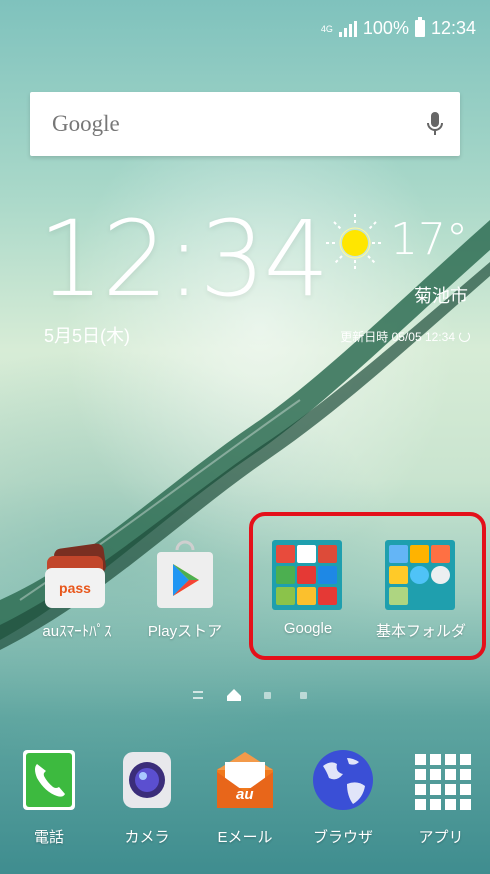 Image resolution: width=490 pixels, height=874 pixels. I want to click on status-time: 12:34, so click(453, 28).